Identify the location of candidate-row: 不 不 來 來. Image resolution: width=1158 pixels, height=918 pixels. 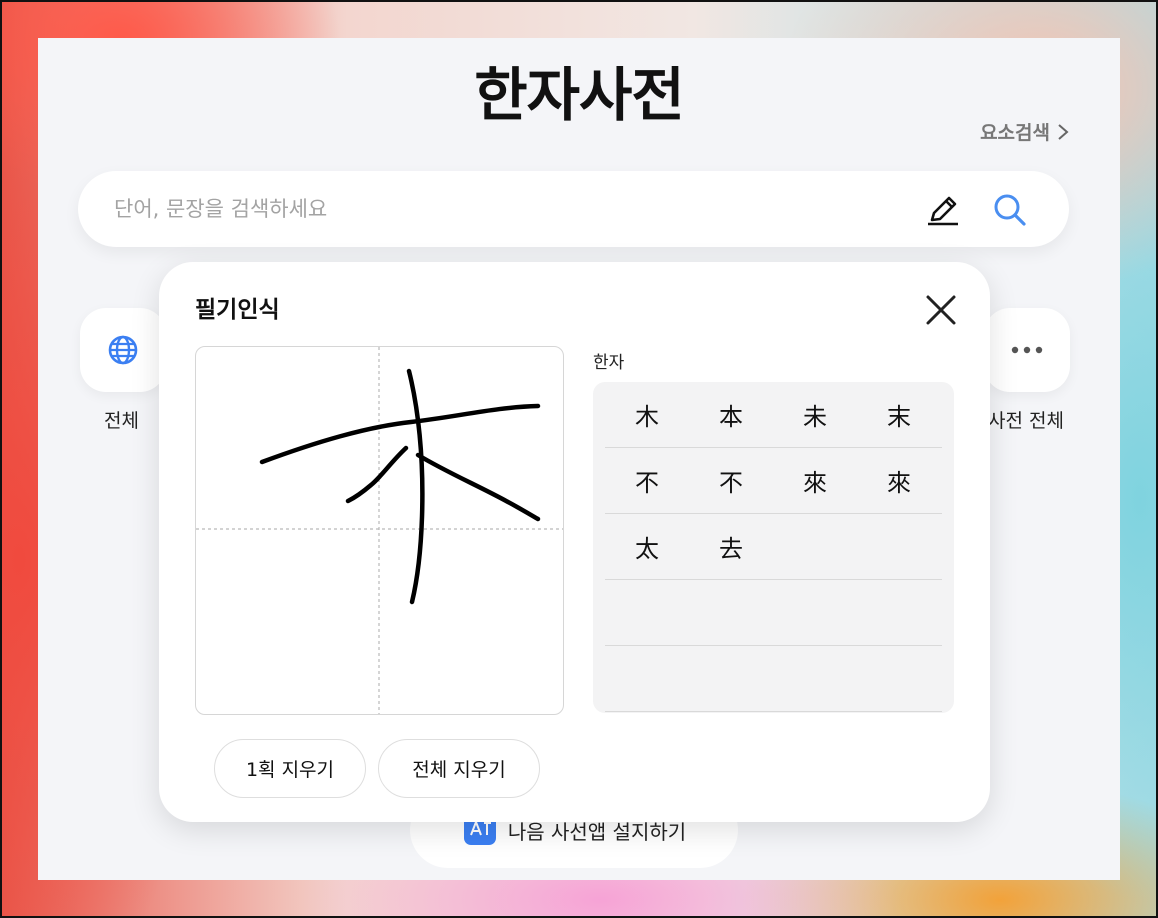
(773, 481).